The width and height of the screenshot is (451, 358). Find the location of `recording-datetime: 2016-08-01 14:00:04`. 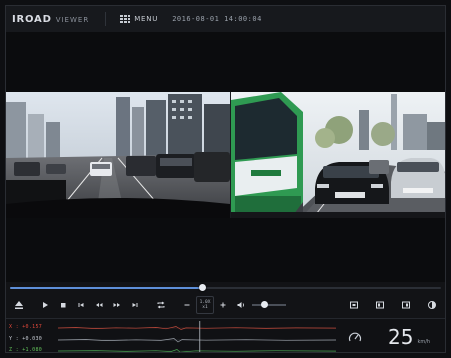

recording-datetime: 2016-08-01 14:00:04 is located at coordinates (217, 19).